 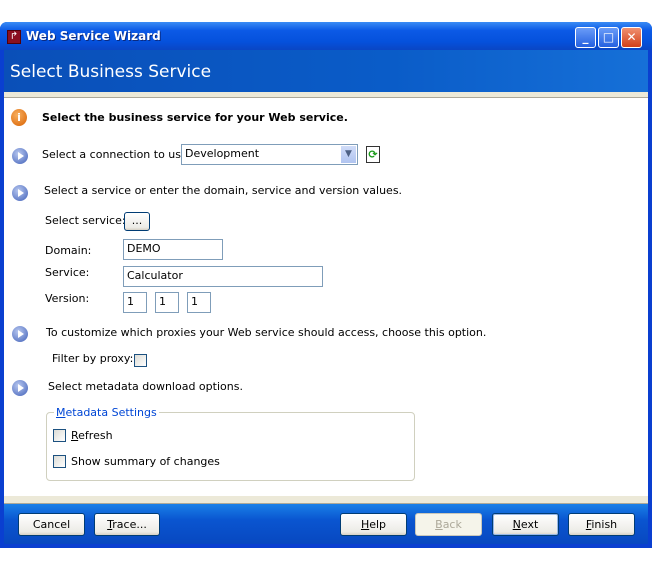 I want to click on app-icon: ↱, so click(x=14, y=37).